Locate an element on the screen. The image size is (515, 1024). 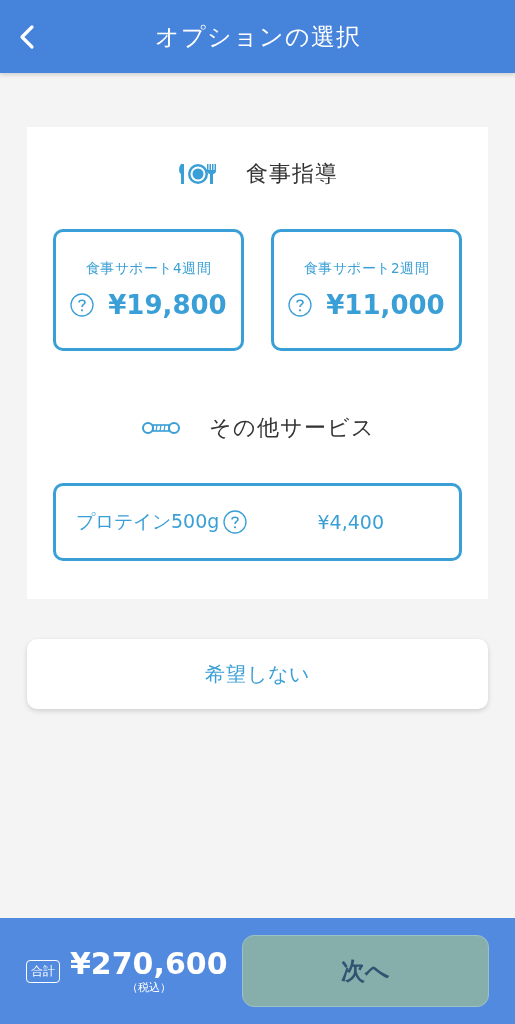
back-icon is located at coordinates (27, 37).